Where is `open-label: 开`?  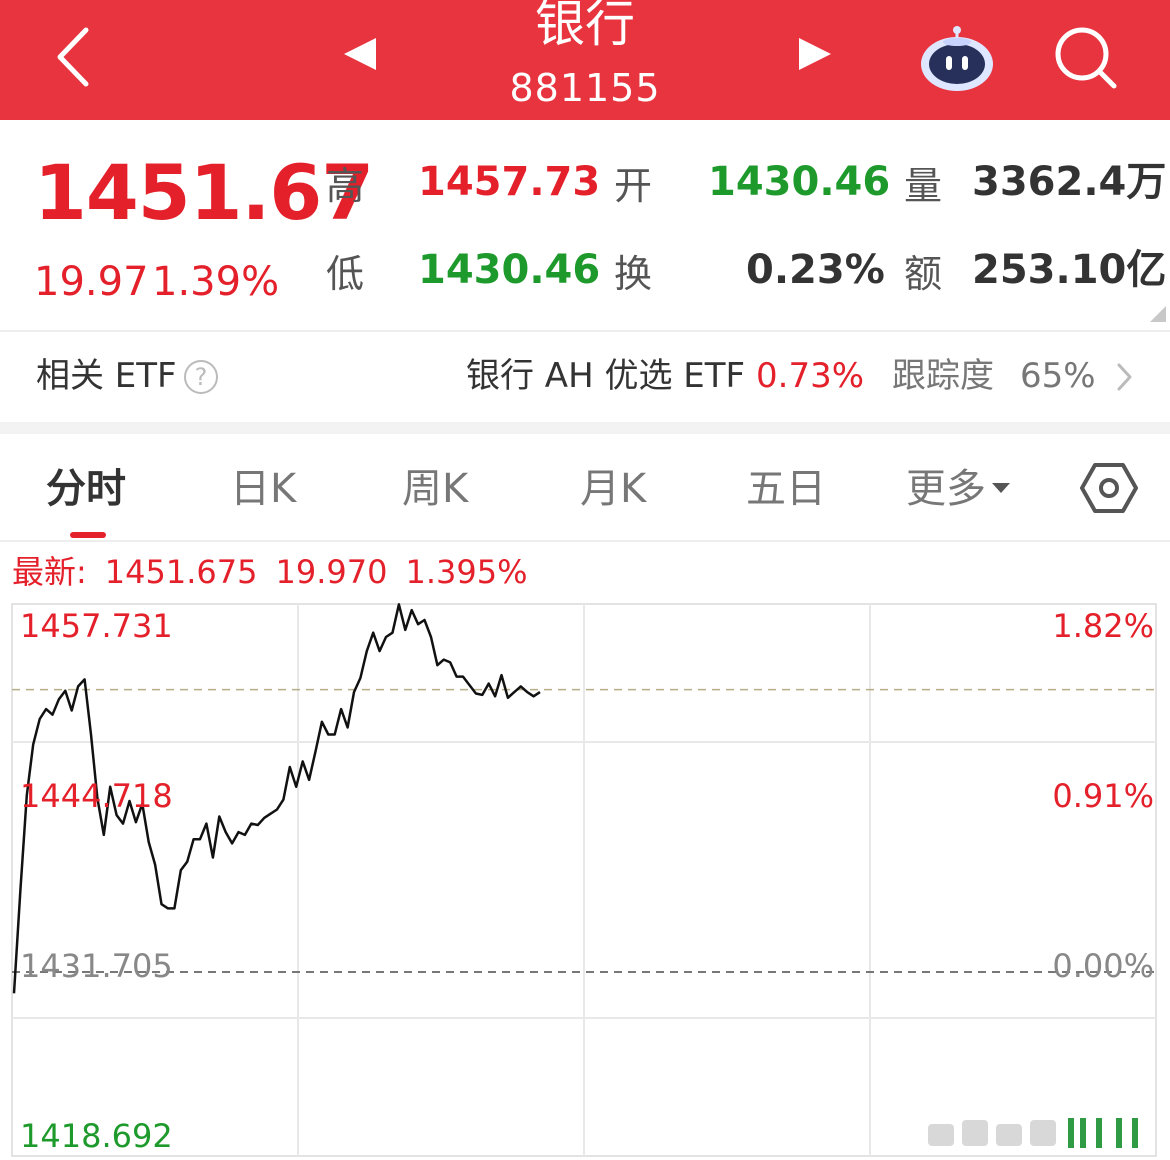 open-label: 开 is located at coordinates (633, 186).